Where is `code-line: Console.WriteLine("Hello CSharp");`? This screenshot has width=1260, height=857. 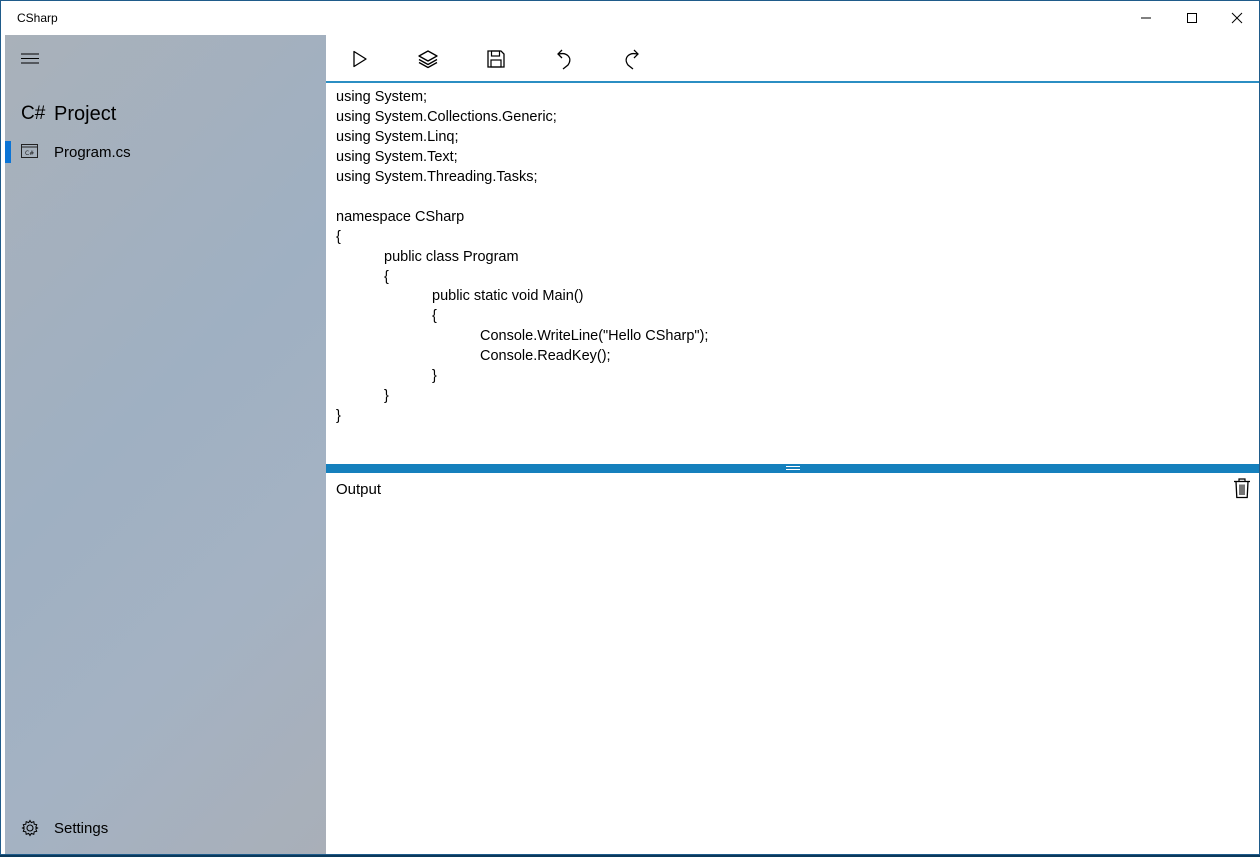
code-line: Console.WriteLine("Hello CSharp"); is located at coordinates (594, 336).